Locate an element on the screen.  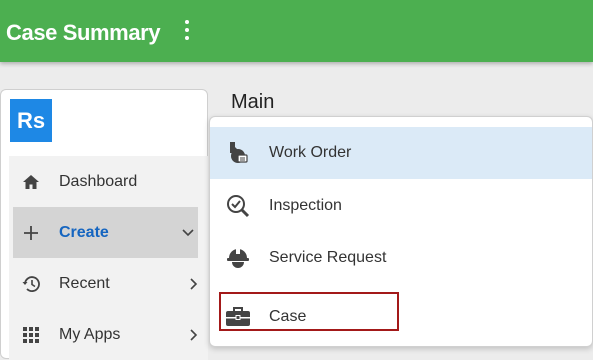
logo: Rs is located at coordinates (31, 120).